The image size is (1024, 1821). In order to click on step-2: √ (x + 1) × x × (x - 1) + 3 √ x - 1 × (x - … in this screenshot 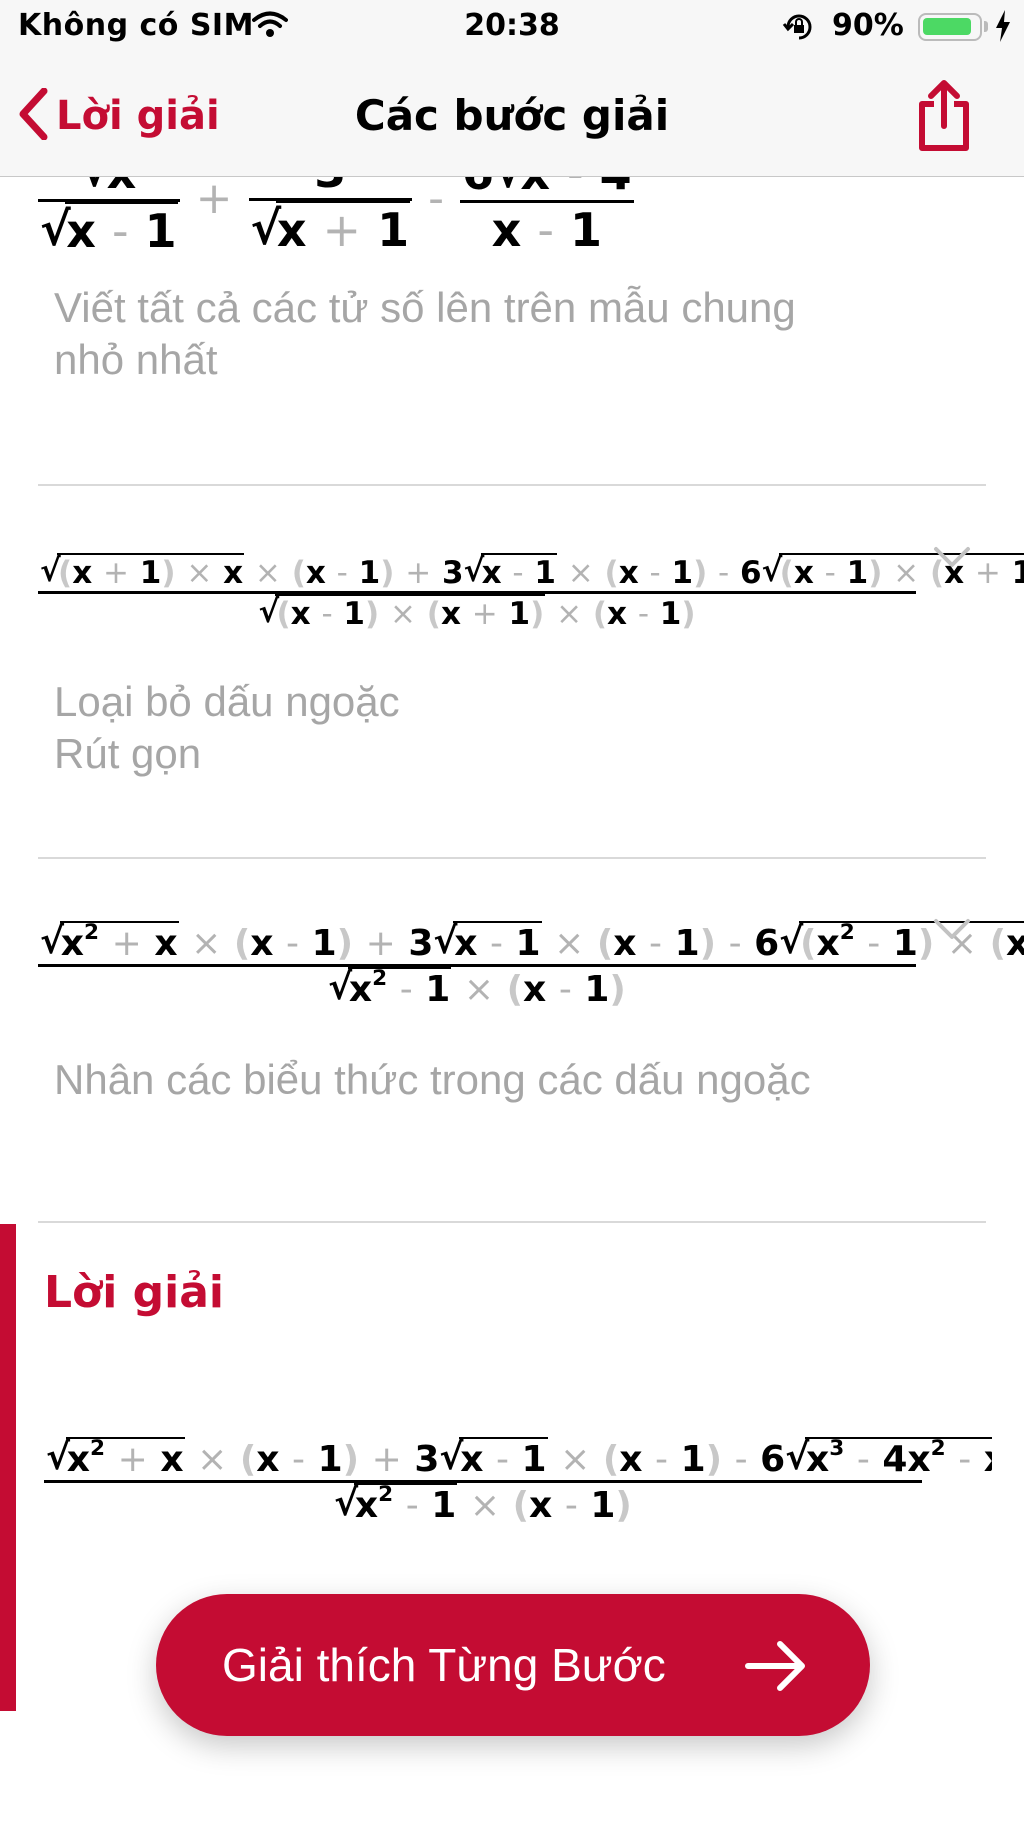, I will do `click(531, 666)`.